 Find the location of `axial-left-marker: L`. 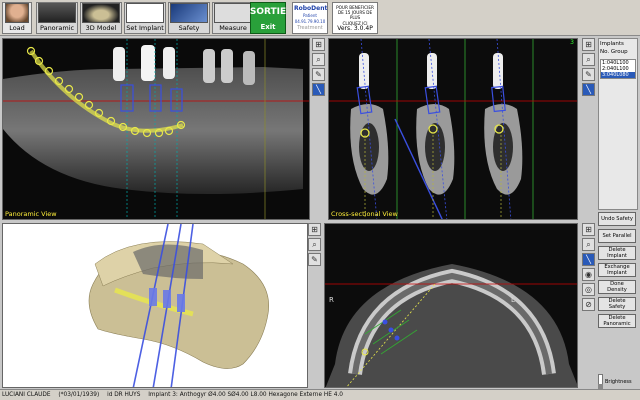

axial-left-marker: L is located at coordinates (513, 300).